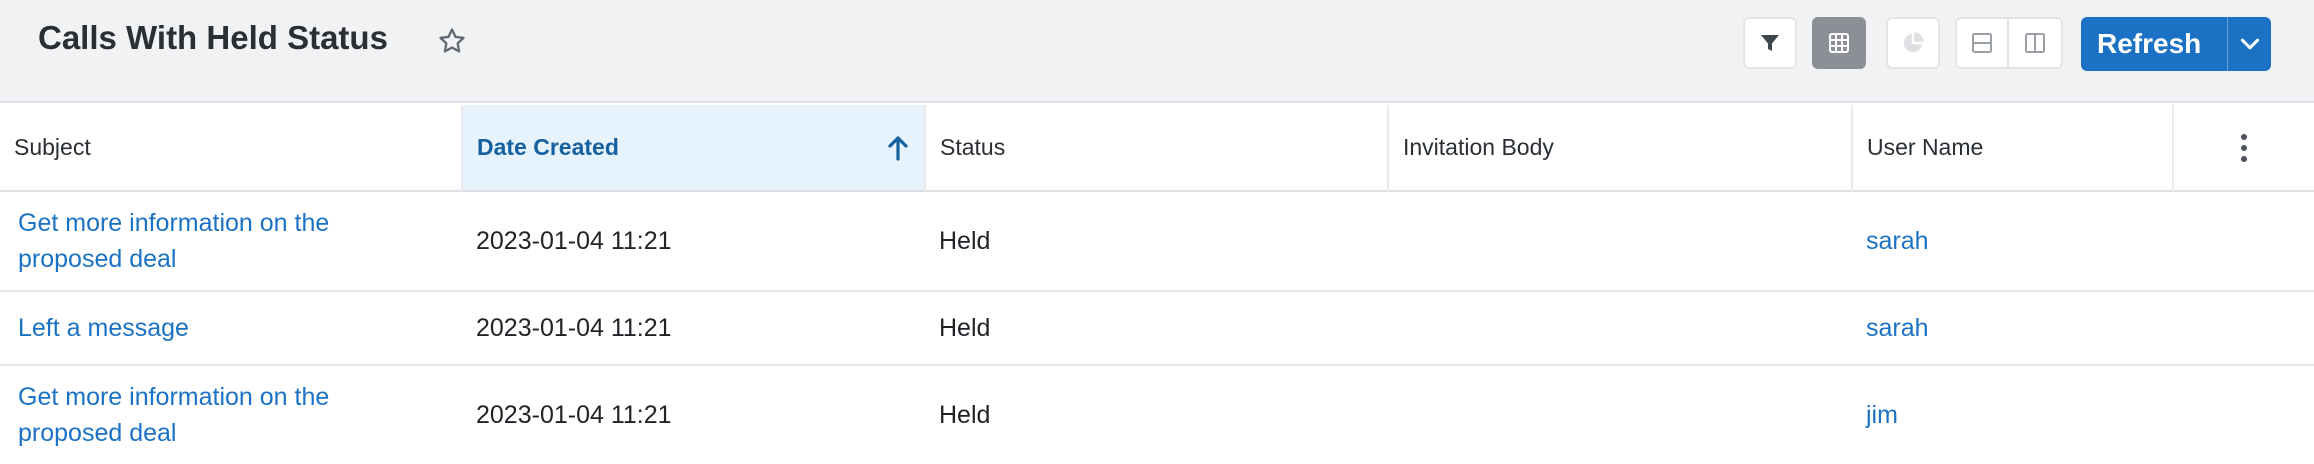  Describe the element at coordinates (548, 147) in the screenshot. I see `column-header-label: Date Created` at that location.